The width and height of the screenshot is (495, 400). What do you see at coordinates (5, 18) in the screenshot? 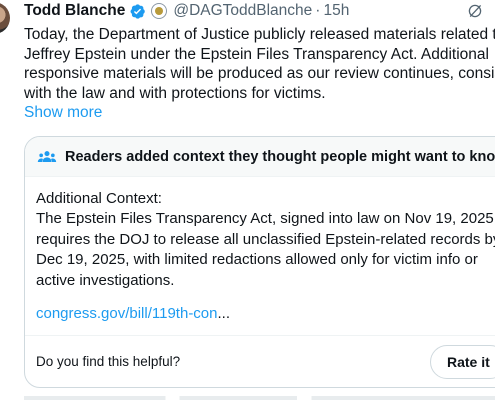
I see `avatar` at bounding box center [5, 18].